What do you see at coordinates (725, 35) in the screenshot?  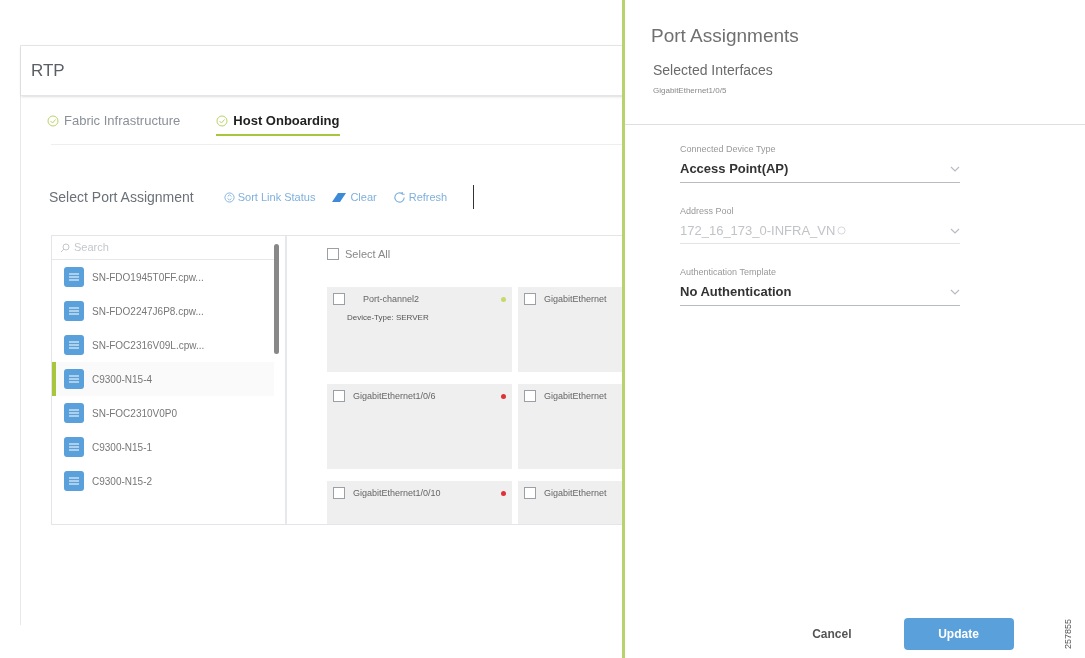 I see `drawer-title: Port Assignments` at bounding box center [725, 35].